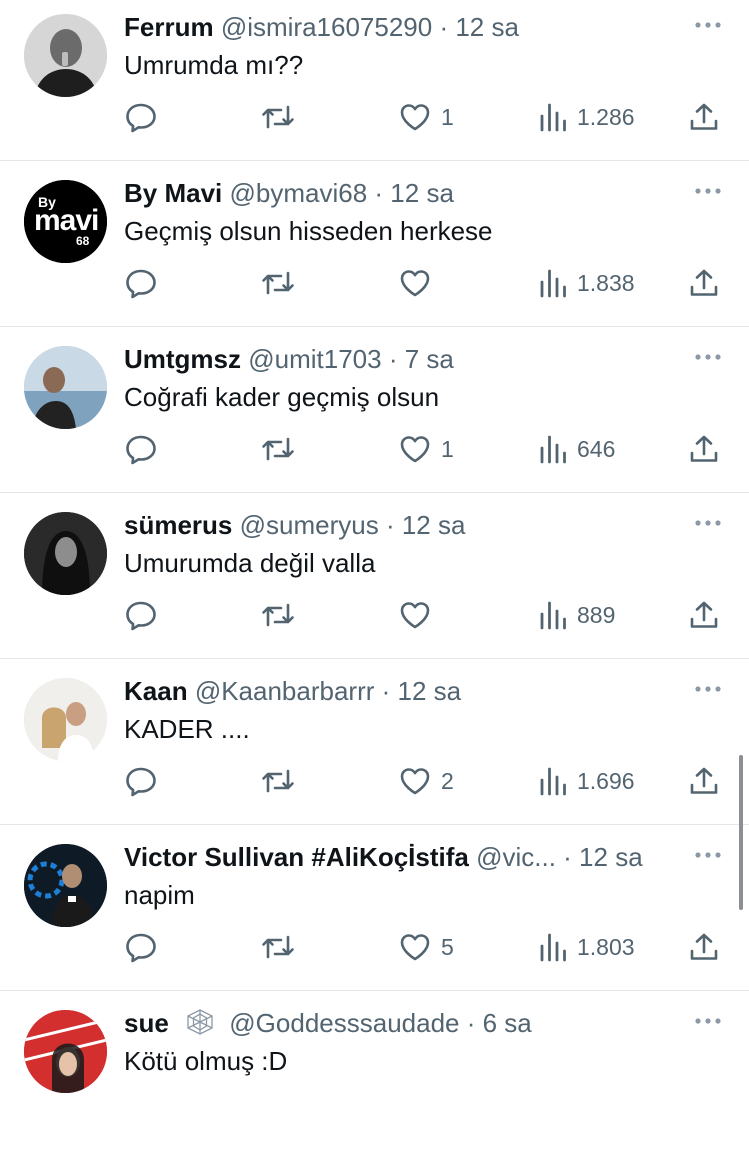  I want to click on user-handle: @umit1703, so click(314, 359).